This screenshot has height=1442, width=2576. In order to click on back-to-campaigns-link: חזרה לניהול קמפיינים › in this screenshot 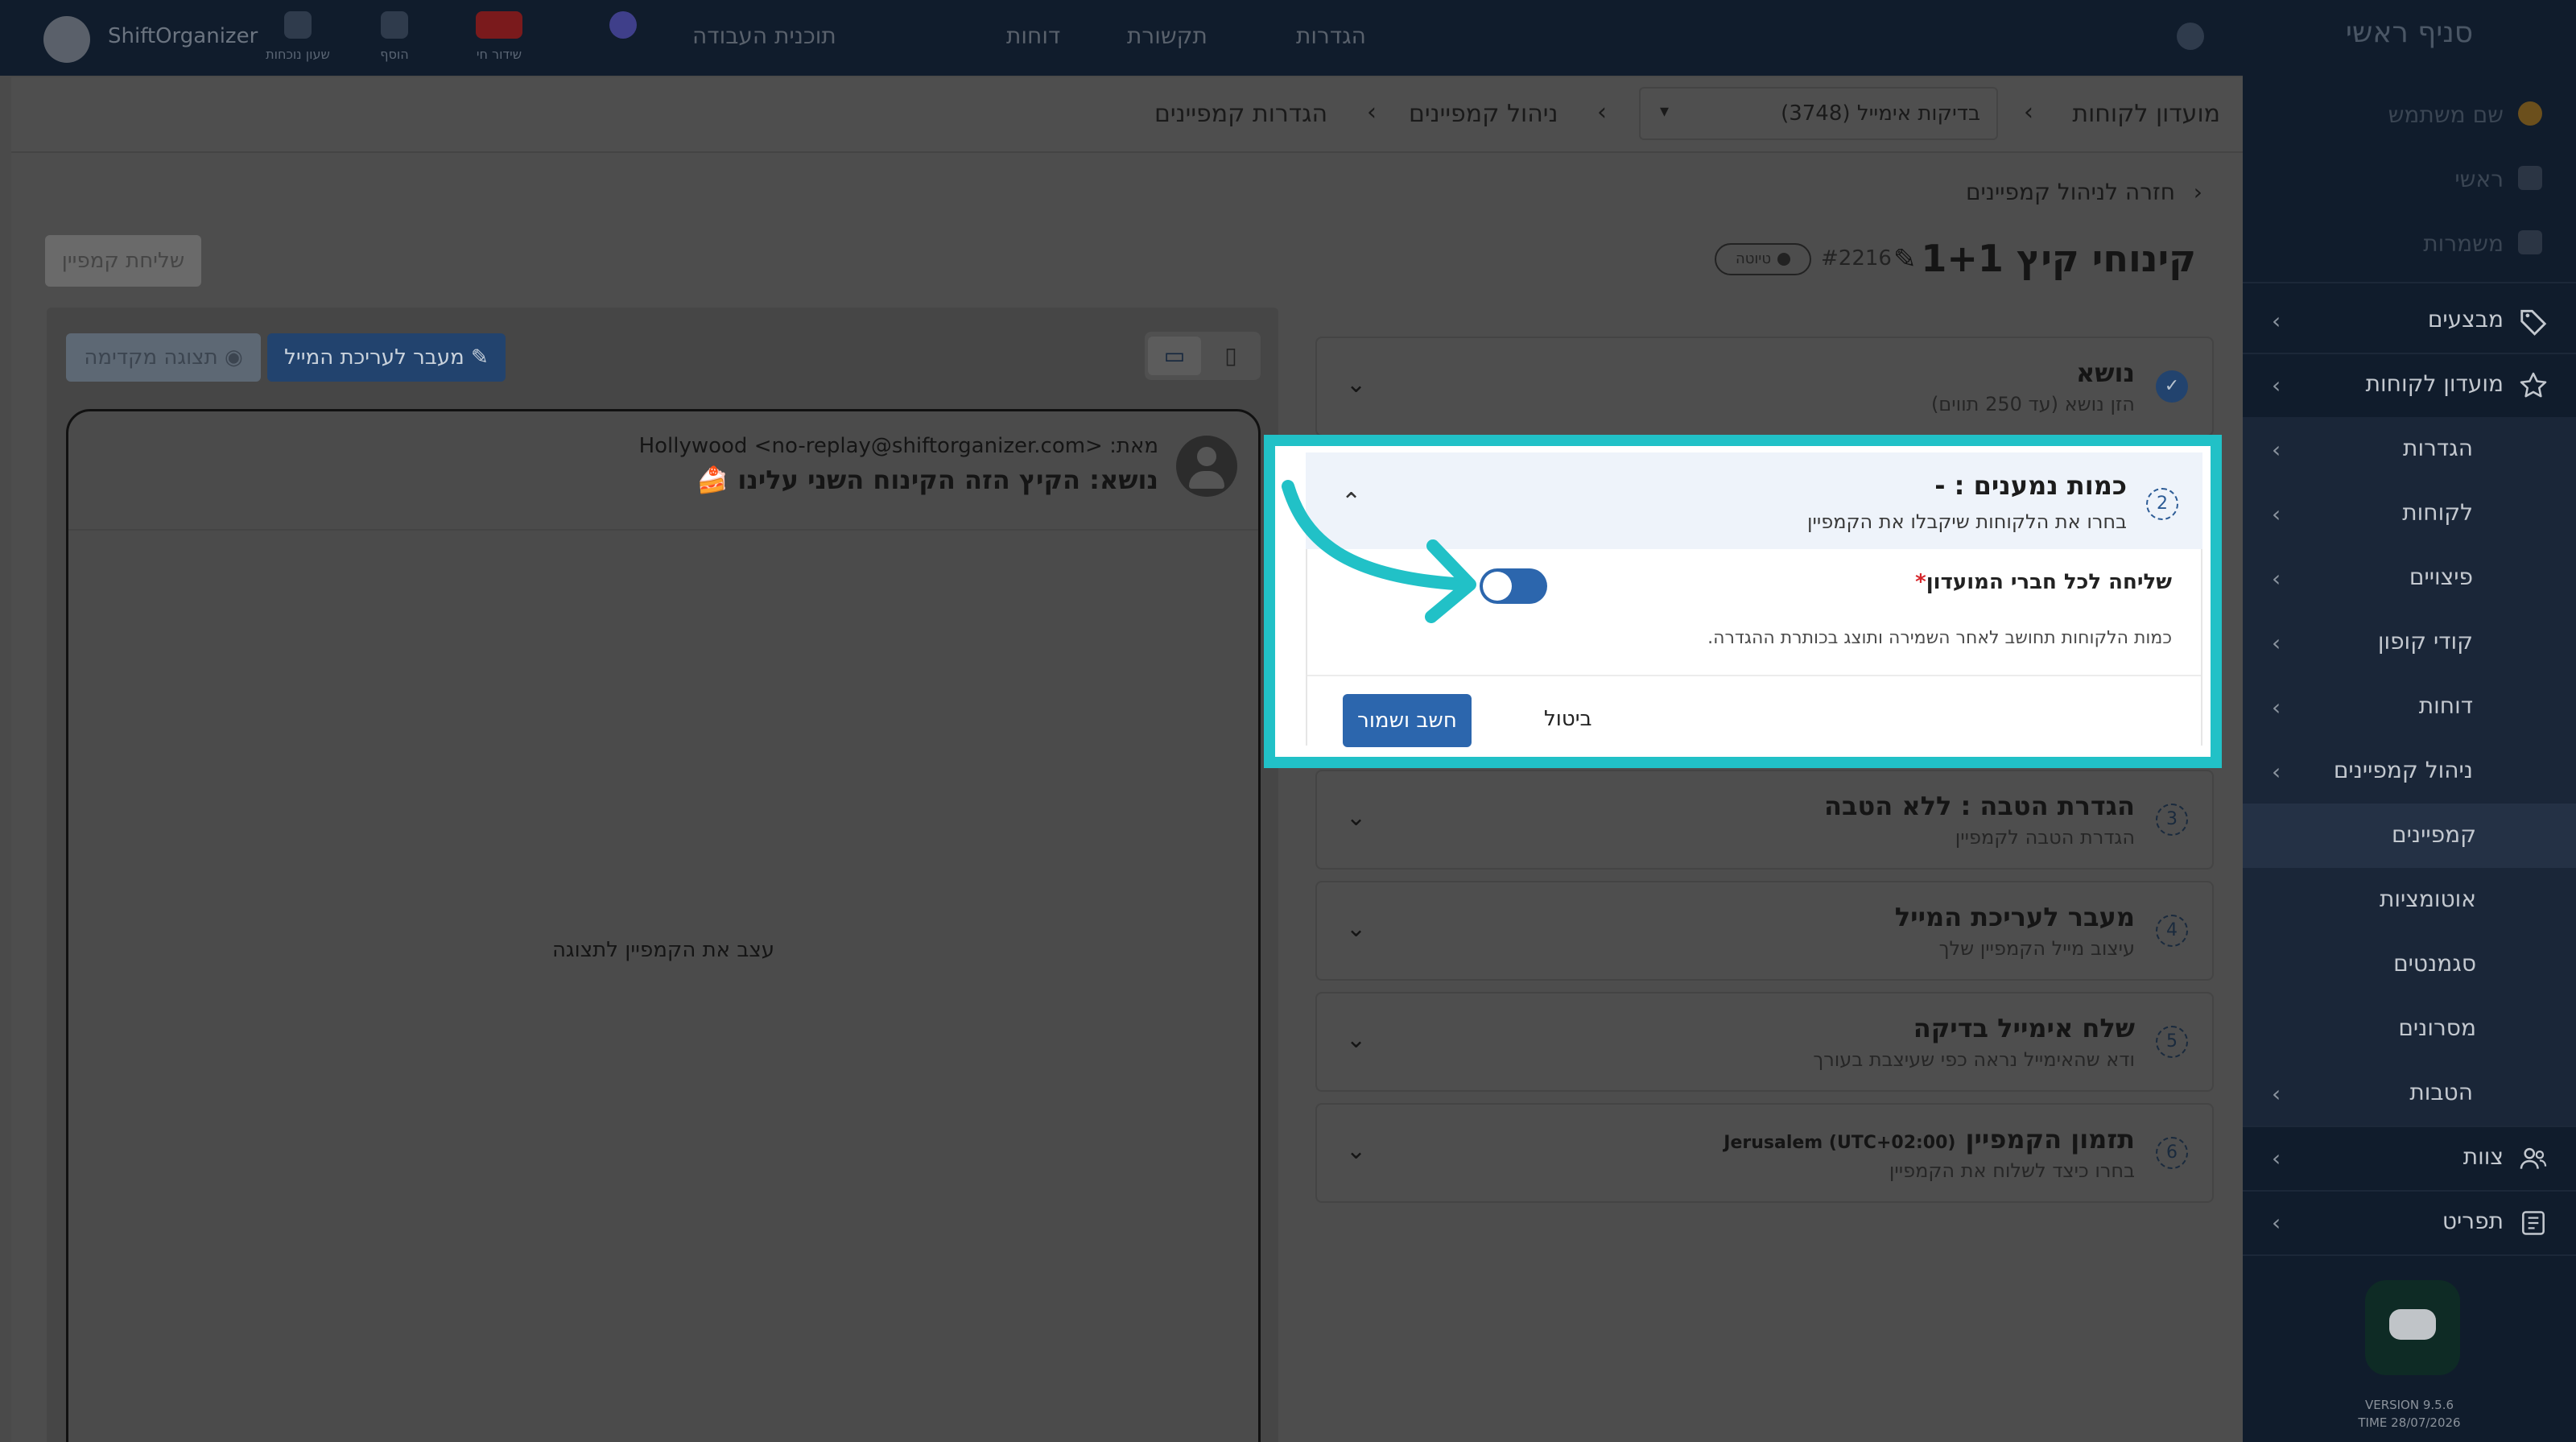, I will do `click(2084, 192)`.